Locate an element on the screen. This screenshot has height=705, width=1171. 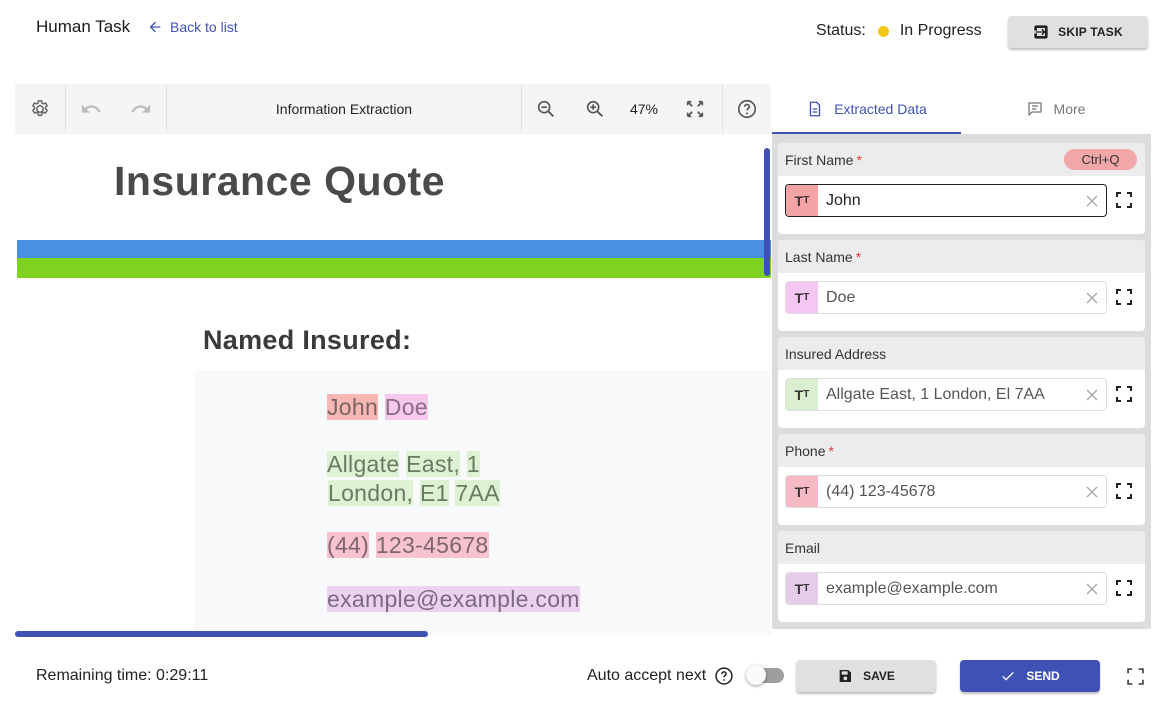
address-highlight: London, is located at coordinates (371, 493).